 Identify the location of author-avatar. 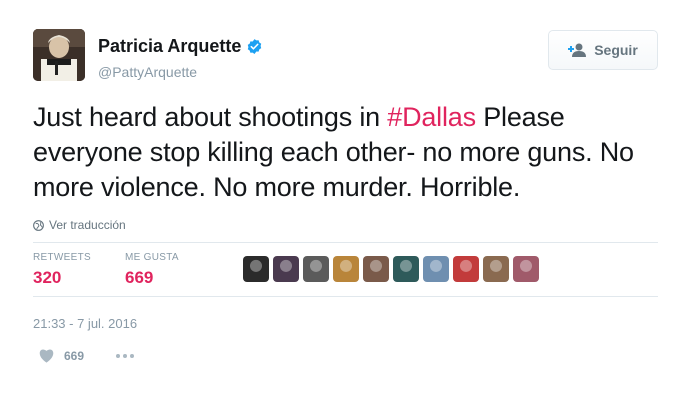
(59, 55).